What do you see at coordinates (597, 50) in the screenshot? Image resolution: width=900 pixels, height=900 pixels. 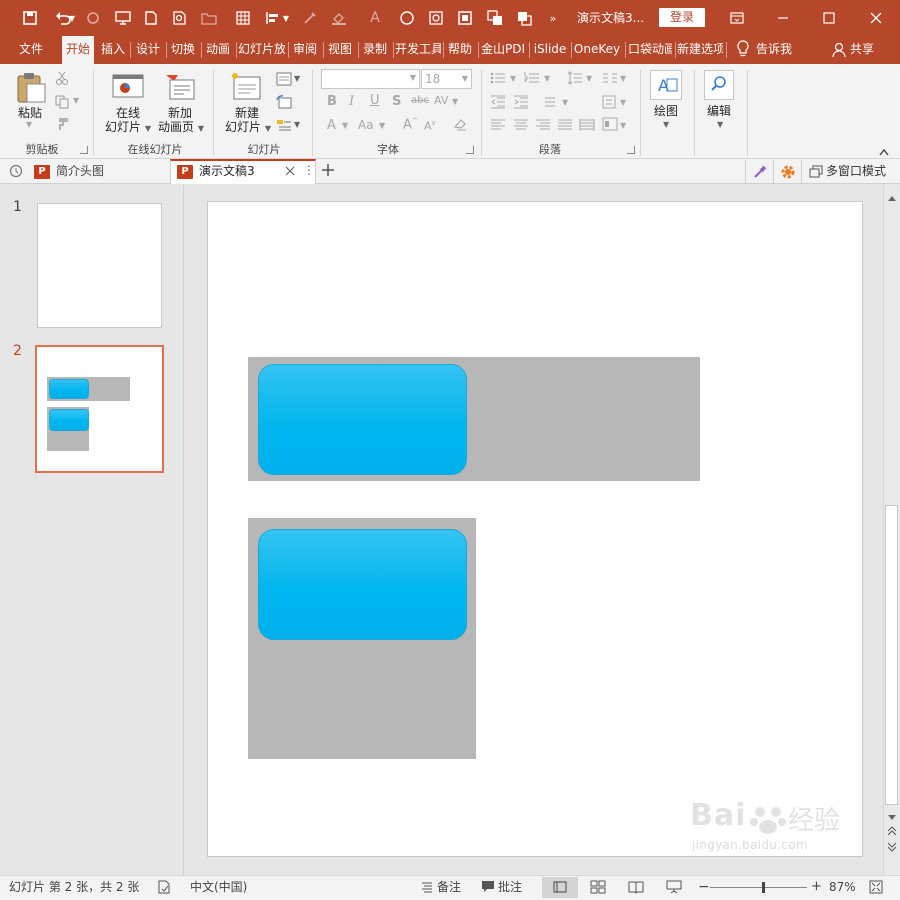 I see `tab-onekey: OneKey` at bounding box center [597, 50].